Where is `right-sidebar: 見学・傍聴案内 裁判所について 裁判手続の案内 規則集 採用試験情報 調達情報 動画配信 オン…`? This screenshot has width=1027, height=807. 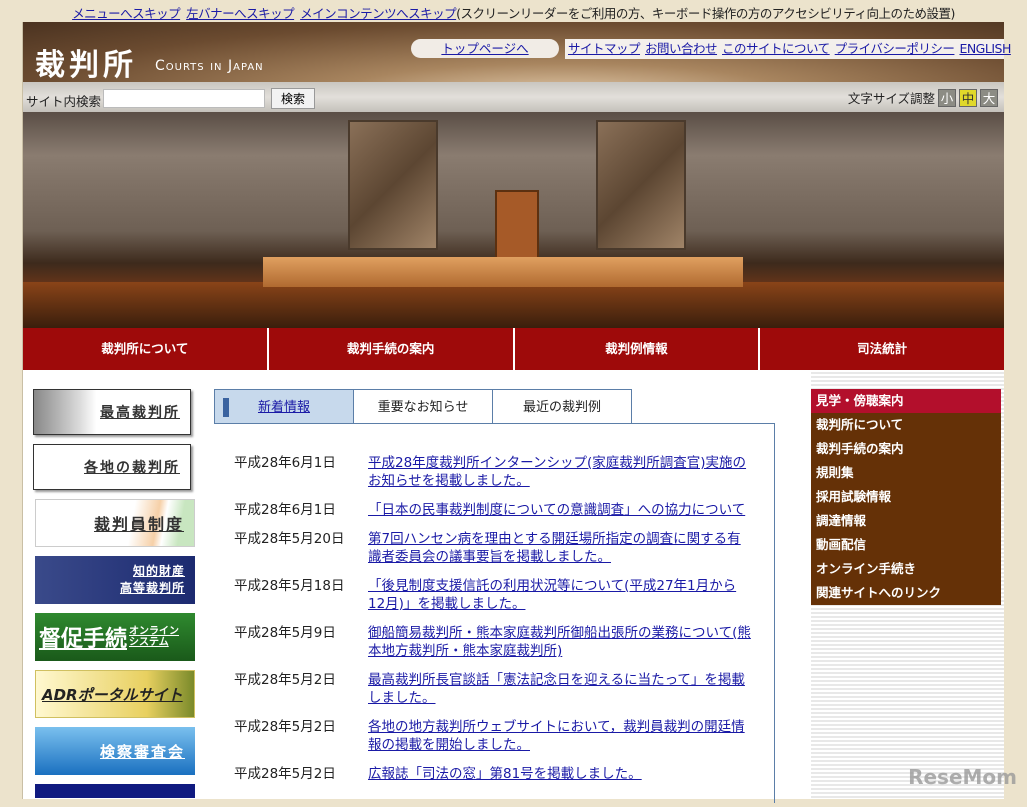
right-sidebar: 見学・傍聴案内 裁判所について 裁判手続の案内 規則集 採用試験情報 調達情報 動画配信 オン… is located at coordinates (907, 584).